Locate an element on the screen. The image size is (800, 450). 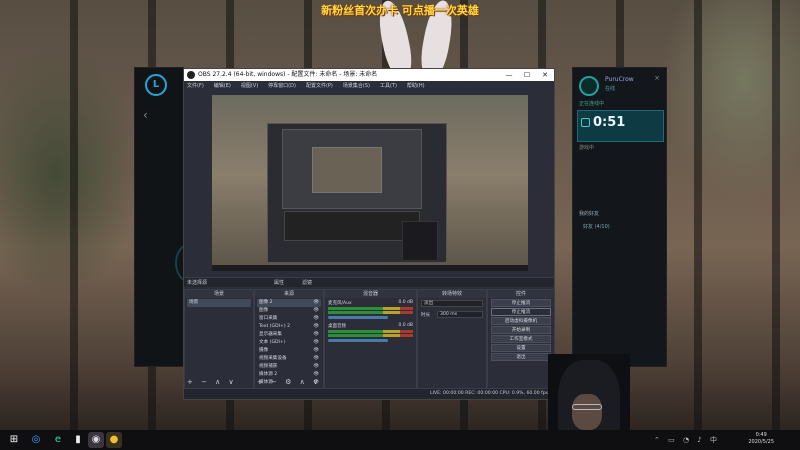
virtual-camera-button: 启动虚拟摄像机 is located at coordinates (521, 321).